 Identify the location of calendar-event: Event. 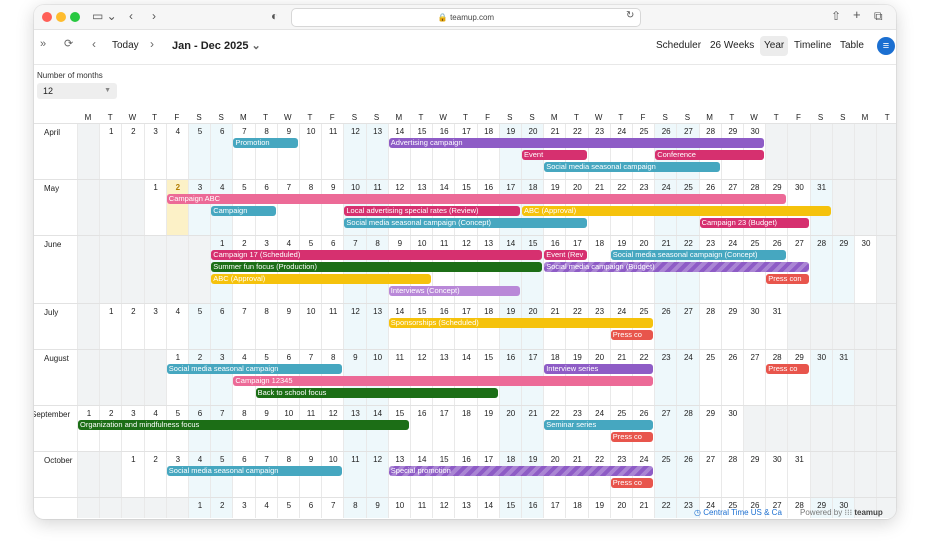
(554, 155).